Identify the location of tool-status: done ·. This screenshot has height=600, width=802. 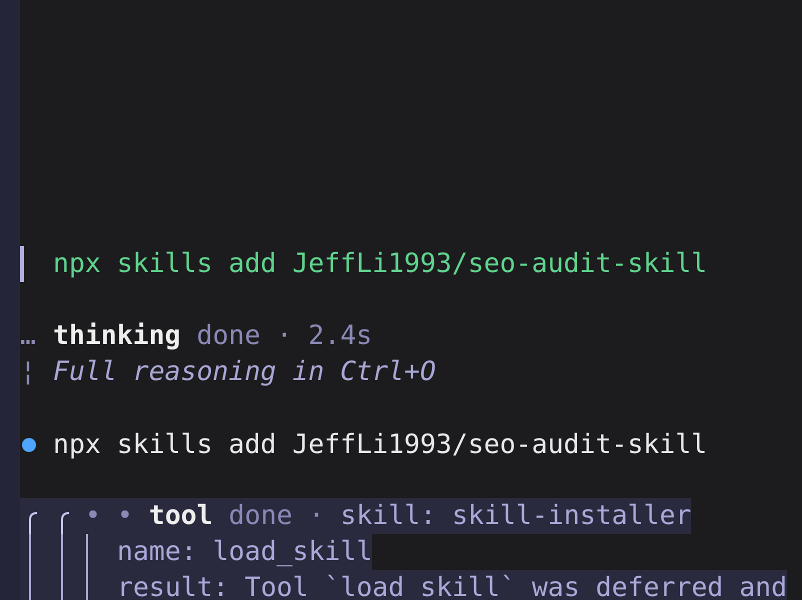
(276, 515).